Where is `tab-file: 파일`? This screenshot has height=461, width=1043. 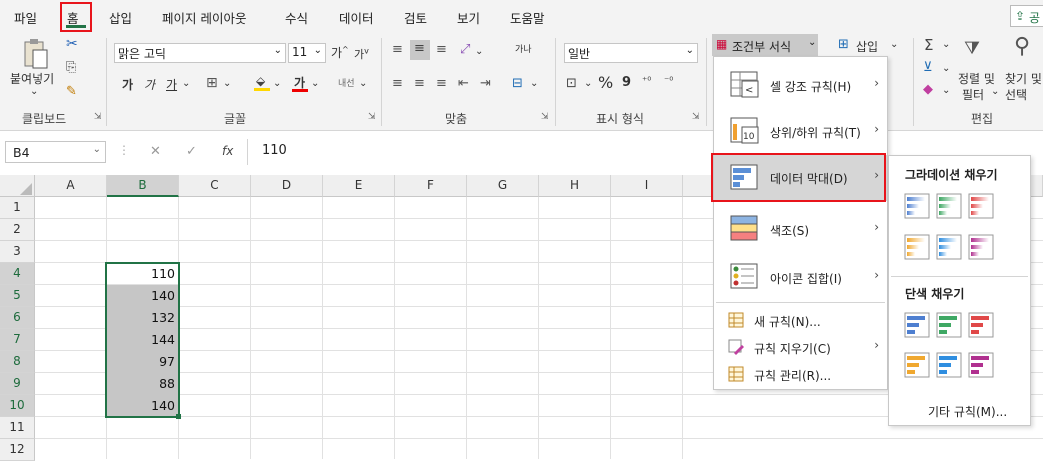
tab-file: 파일 is located at coordinates (25, 17).